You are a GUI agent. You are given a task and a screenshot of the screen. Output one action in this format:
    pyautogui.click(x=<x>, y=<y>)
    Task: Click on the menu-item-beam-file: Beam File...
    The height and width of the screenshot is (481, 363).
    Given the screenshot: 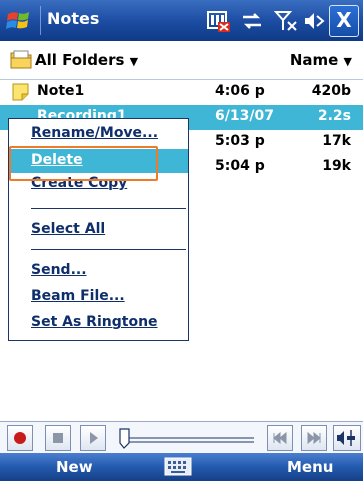 What is the action you would take?
    pyautogui.click(x=98, y=297)
    